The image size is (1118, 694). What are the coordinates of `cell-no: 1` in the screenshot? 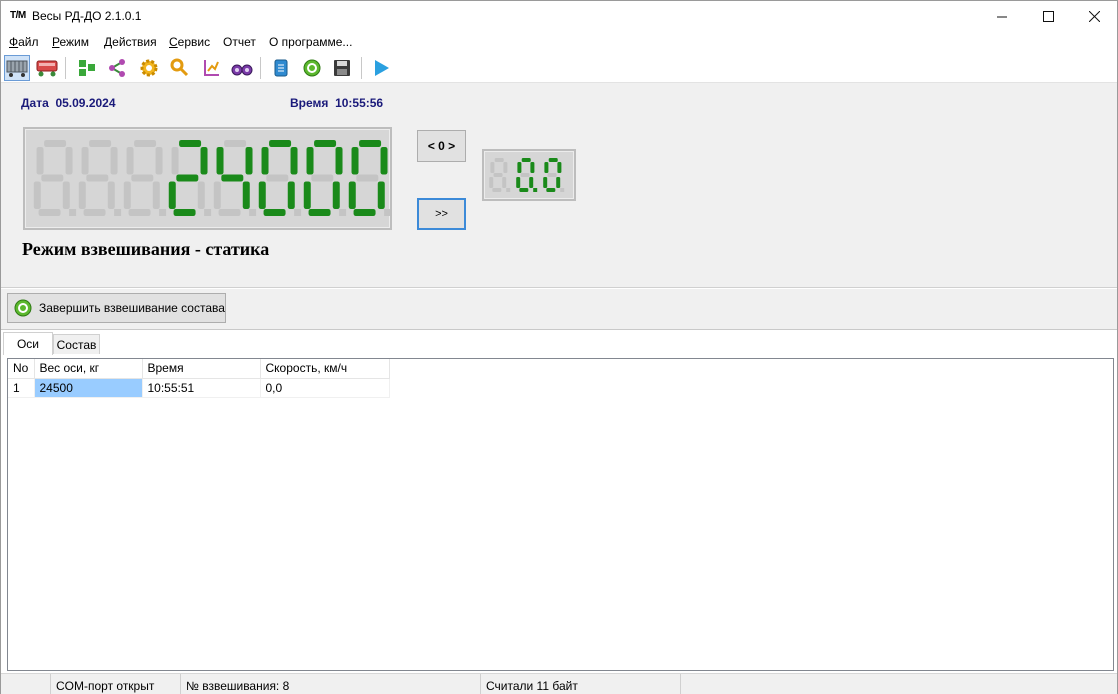 It's located at (21, 388).